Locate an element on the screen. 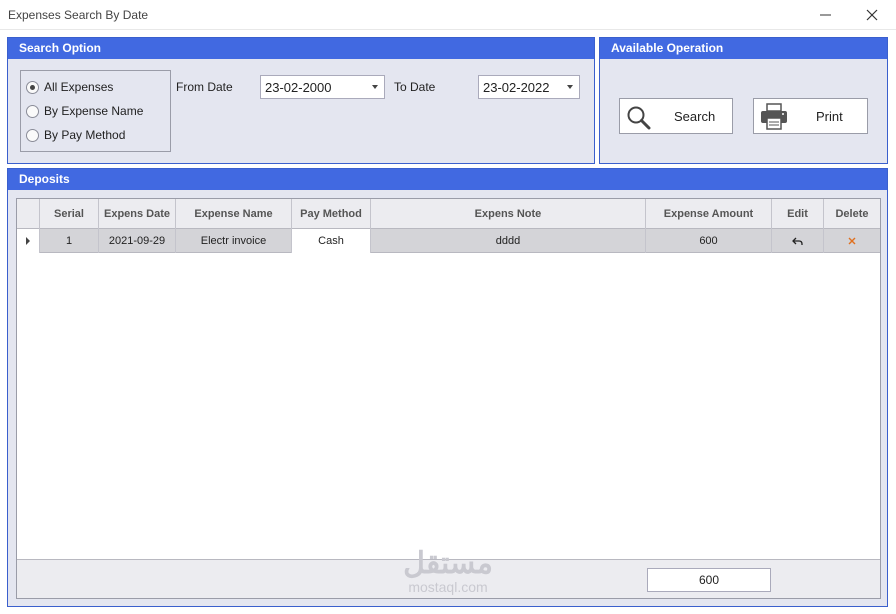  to-date-label: To Date is located at coordinates (415, 87).